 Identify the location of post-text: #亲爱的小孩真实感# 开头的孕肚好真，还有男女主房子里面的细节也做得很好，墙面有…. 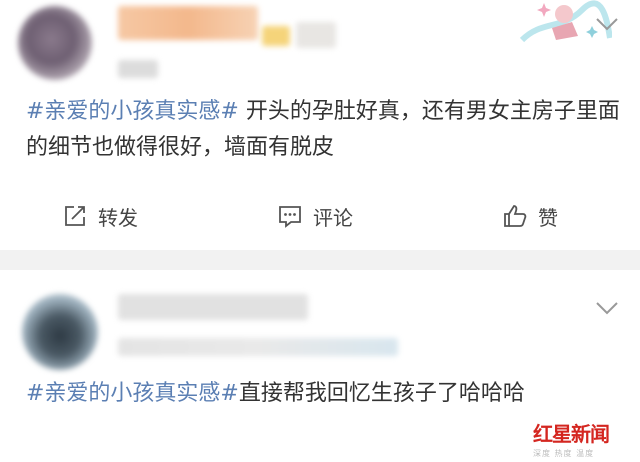
(326, 130).